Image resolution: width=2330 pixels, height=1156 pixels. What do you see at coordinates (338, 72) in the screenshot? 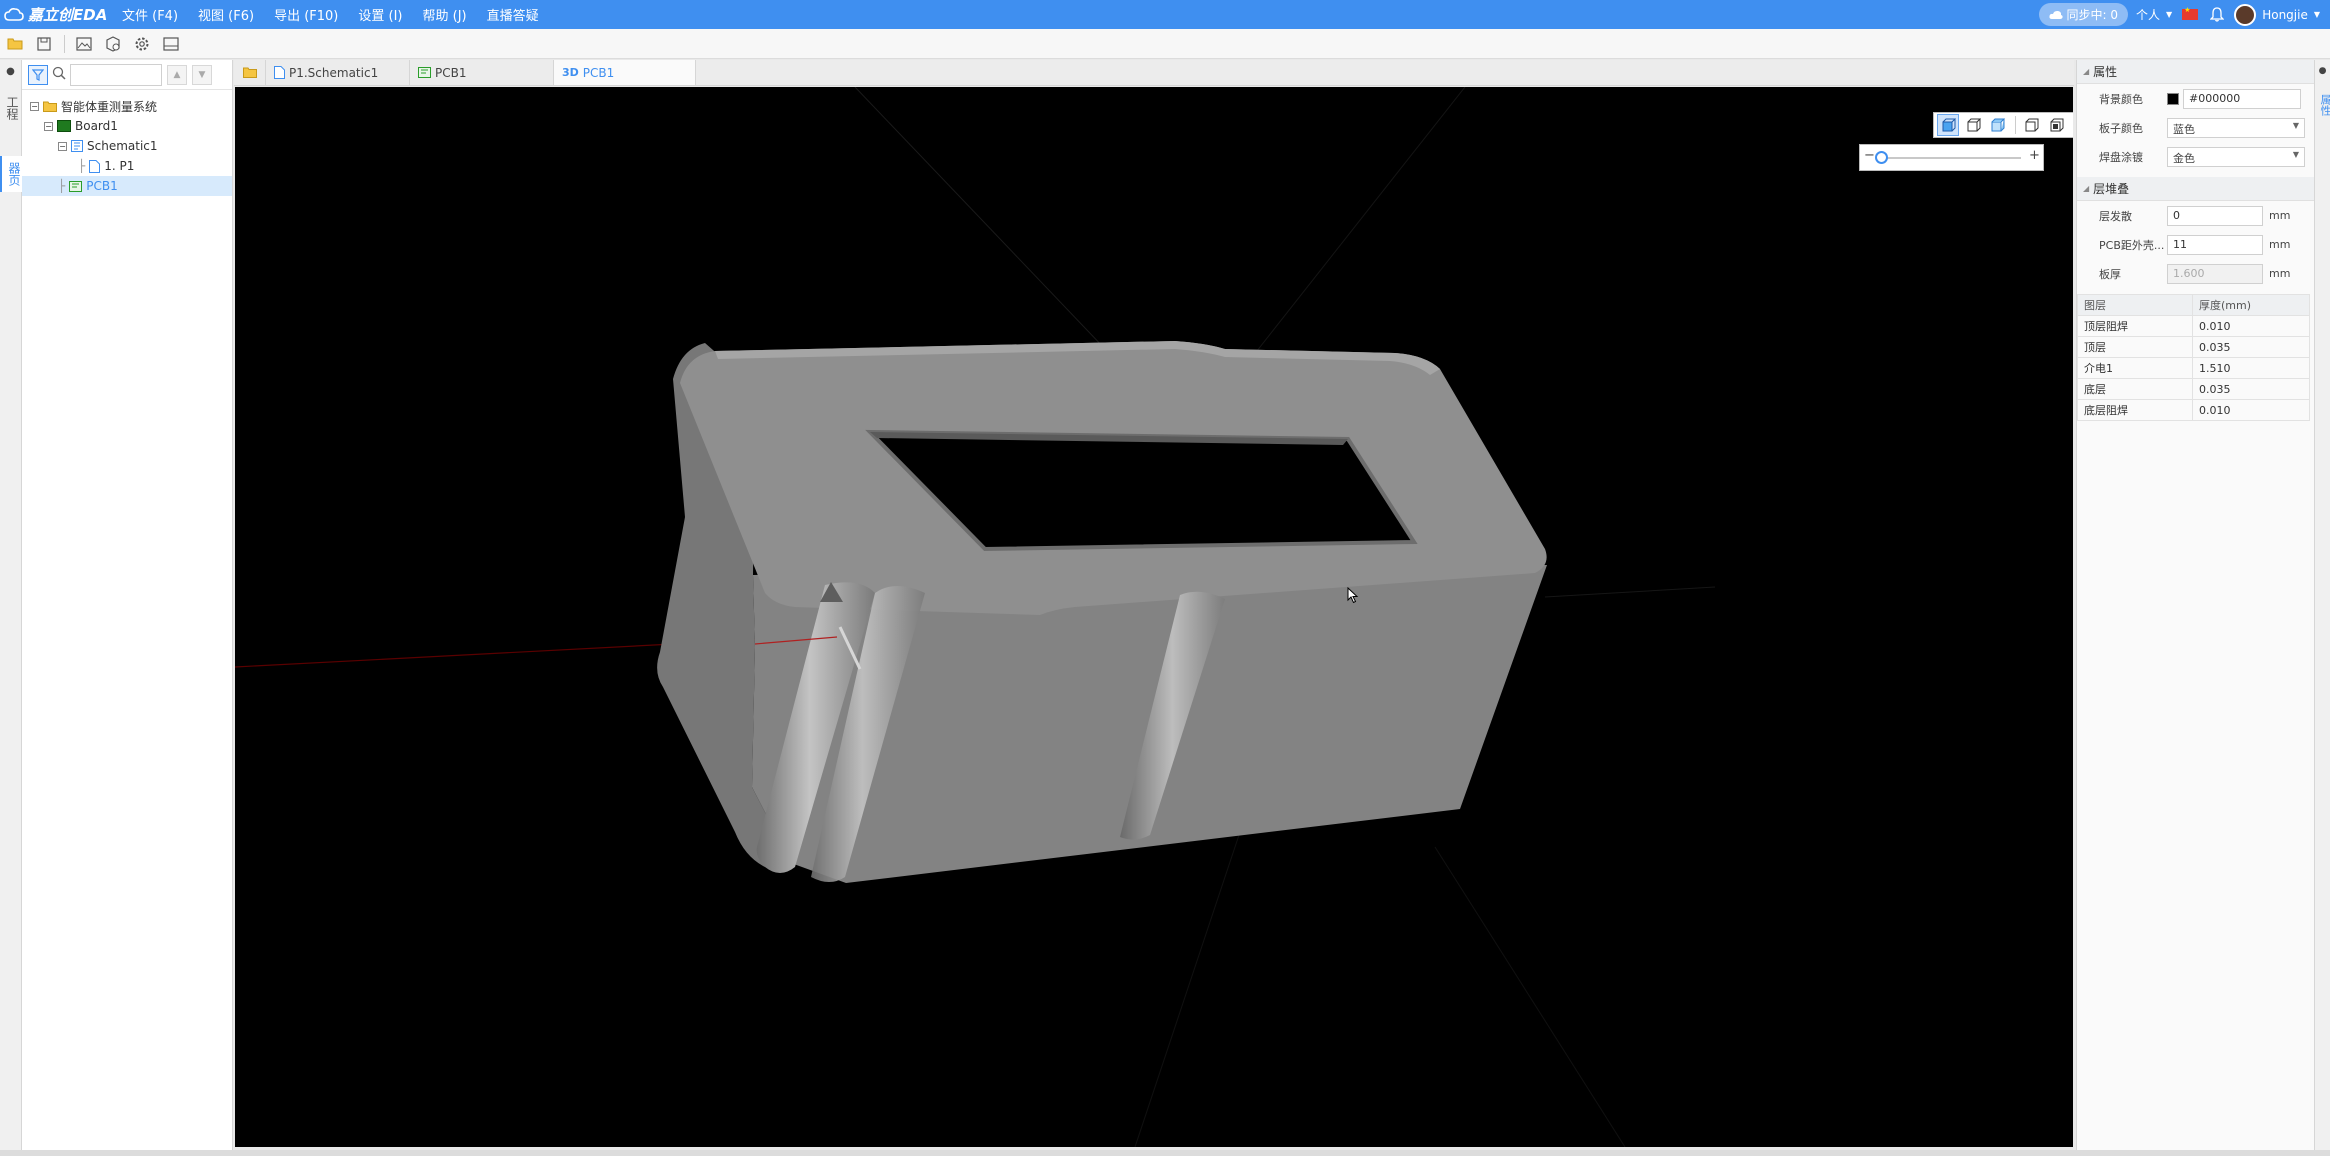
I see `tab-schematic: P1.Schematic1` at bounding box center [338, 72].